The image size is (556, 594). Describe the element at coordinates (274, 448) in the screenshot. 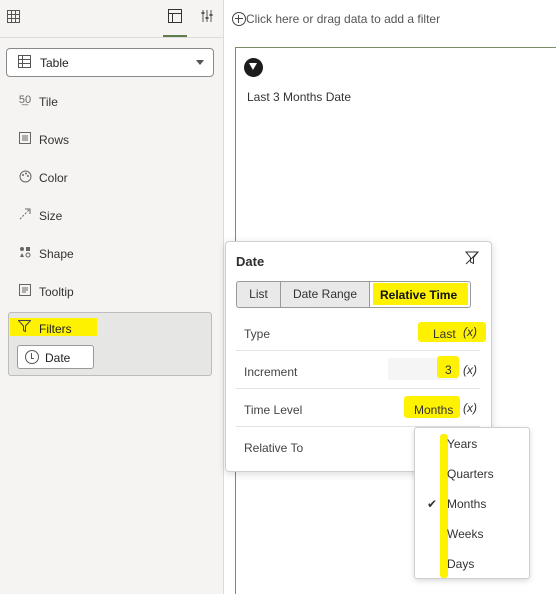

I see `relative-to-label: Relative To` at that location.